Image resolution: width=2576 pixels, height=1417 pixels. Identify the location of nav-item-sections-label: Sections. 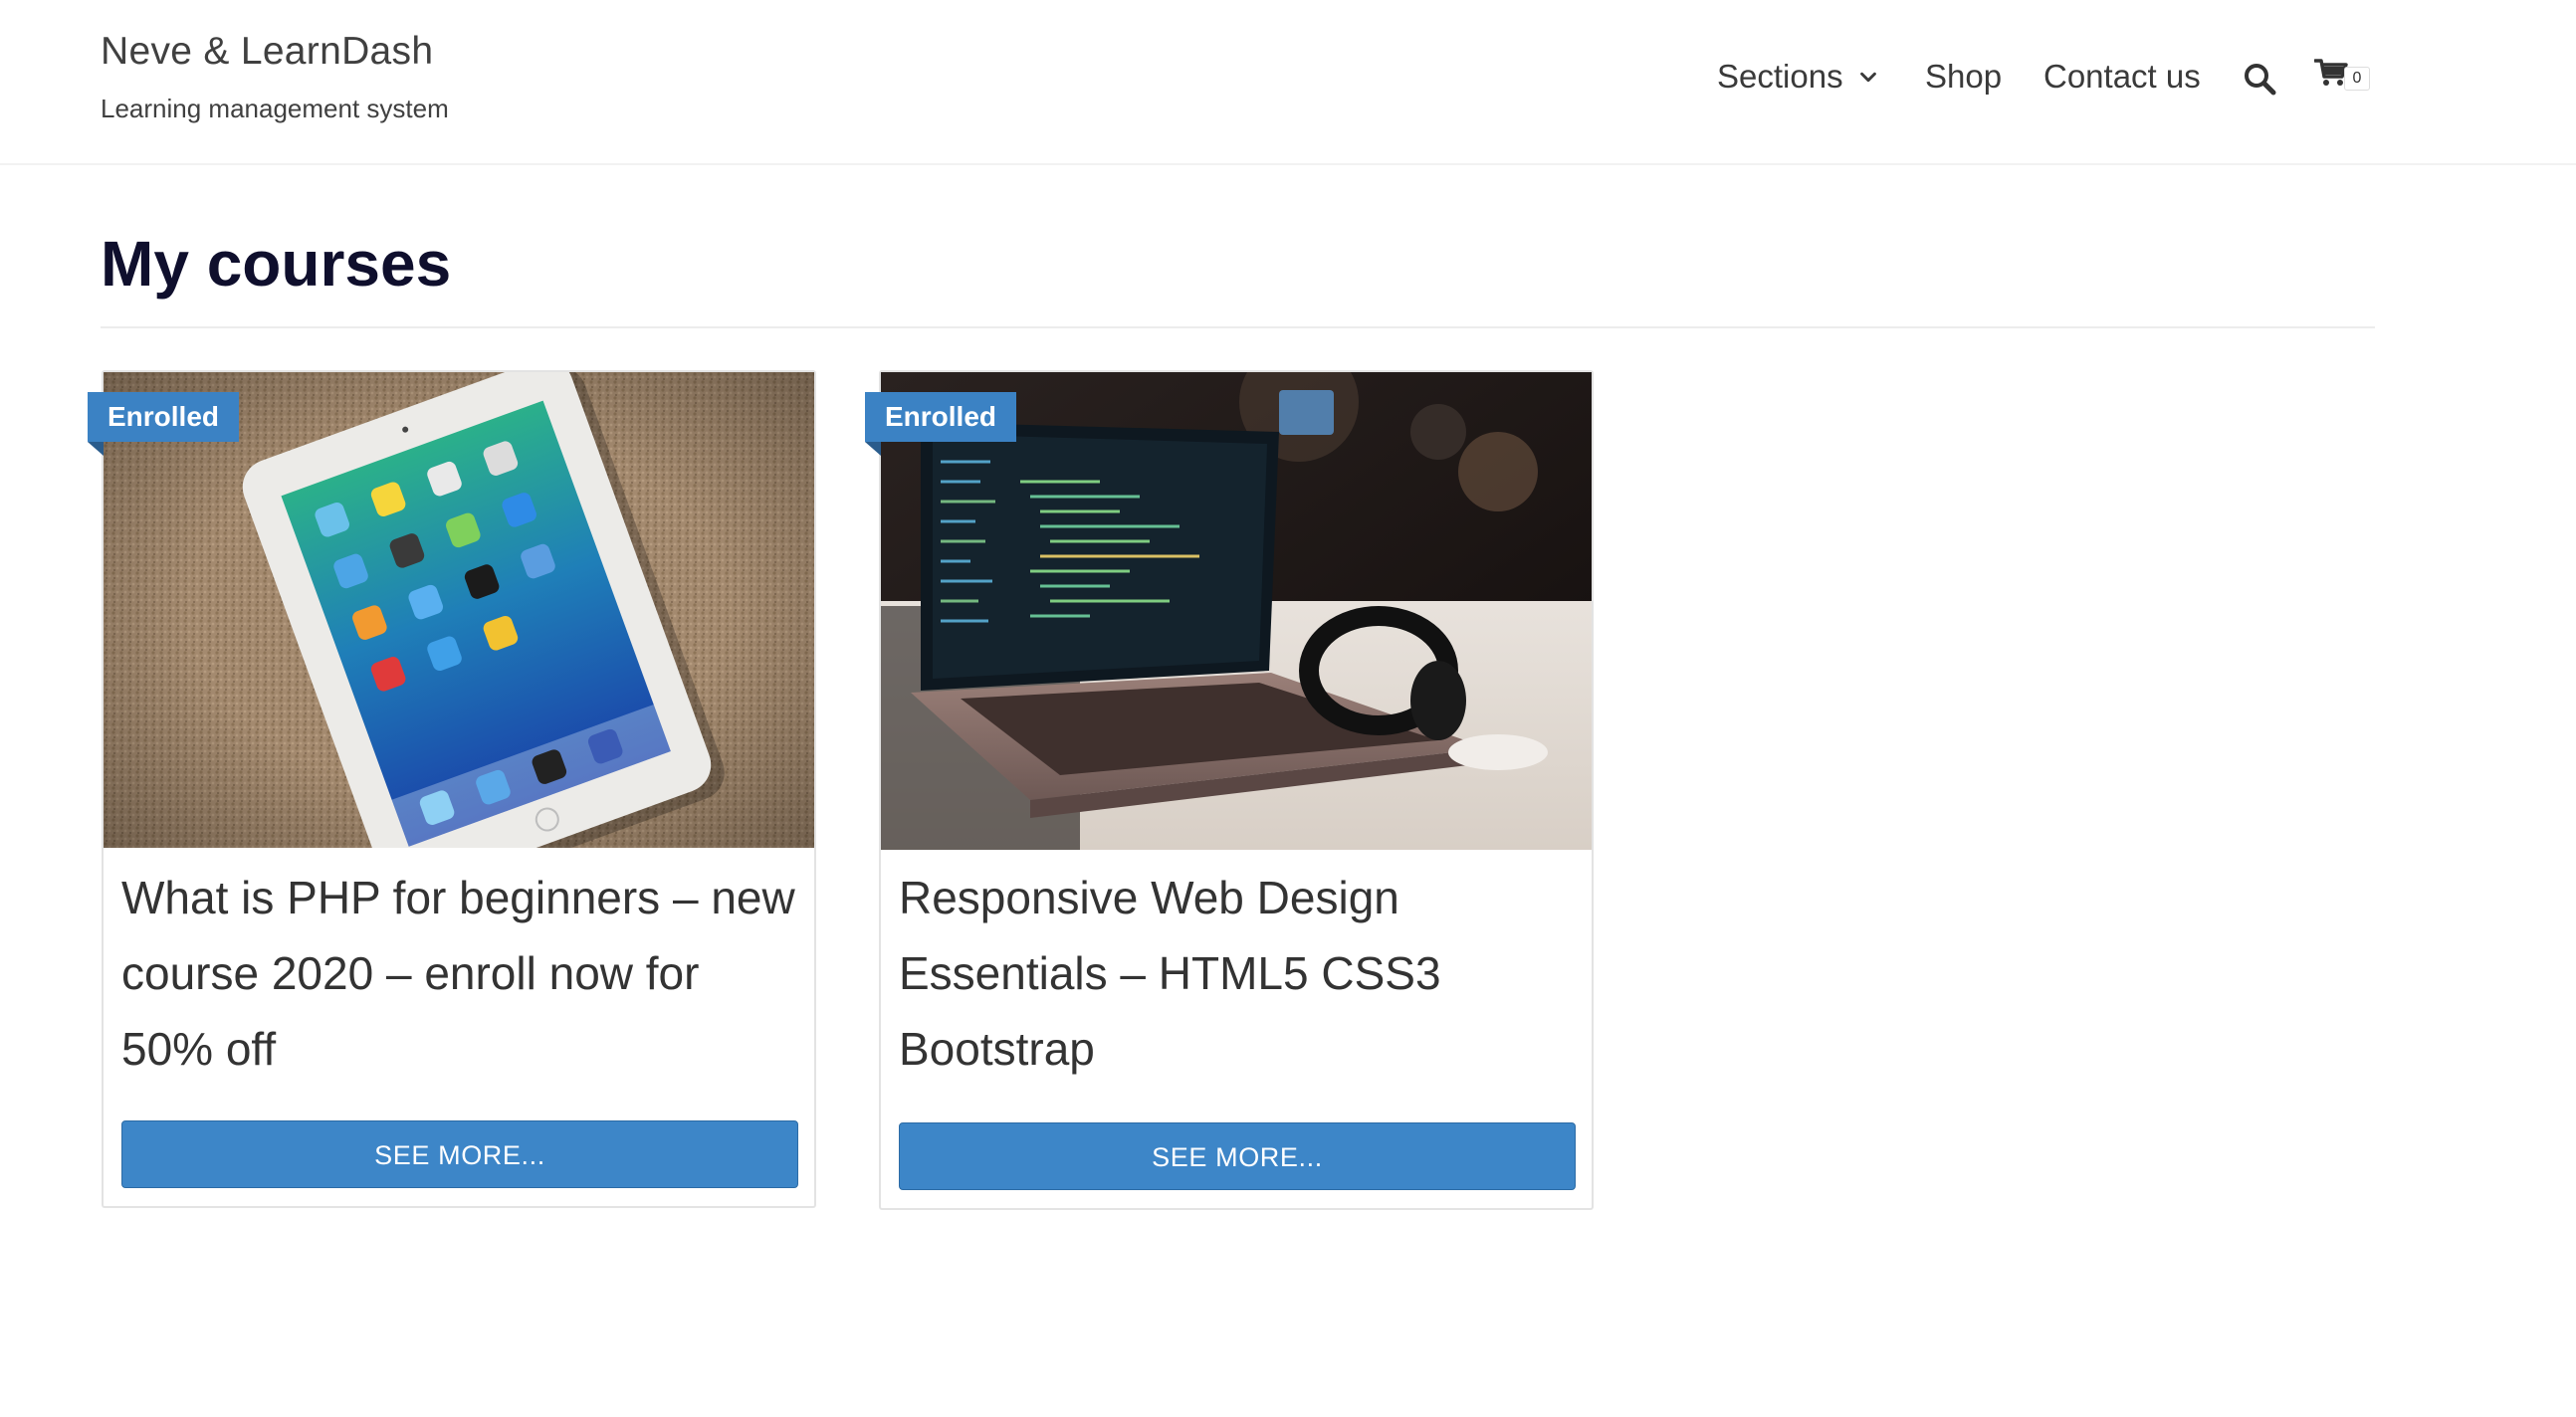
(1780, 77).